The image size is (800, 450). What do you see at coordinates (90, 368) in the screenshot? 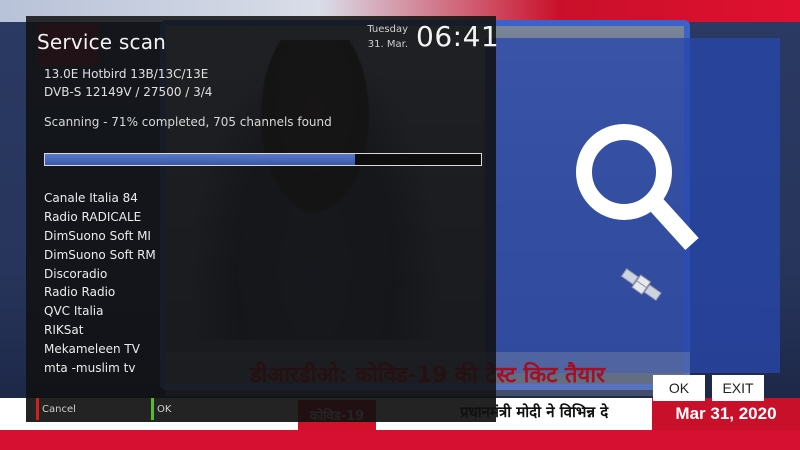
I see `list-item: mta -muslim tv` at bounding box center [90, 368].